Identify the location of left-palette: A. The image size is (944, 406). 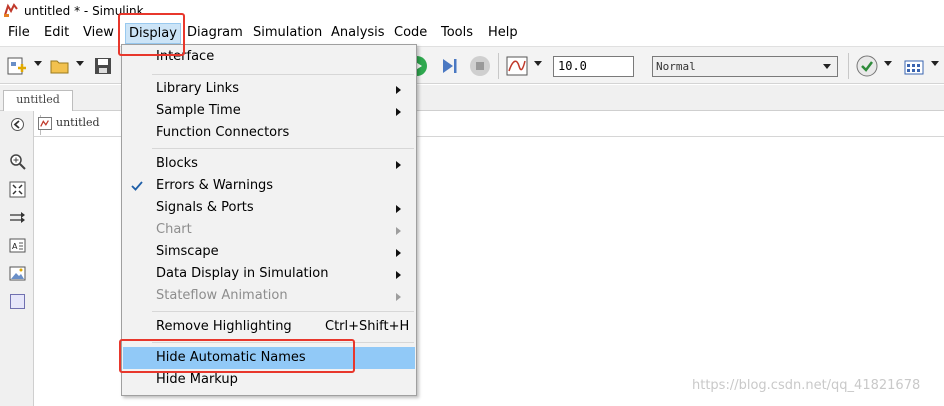
(17, 258).